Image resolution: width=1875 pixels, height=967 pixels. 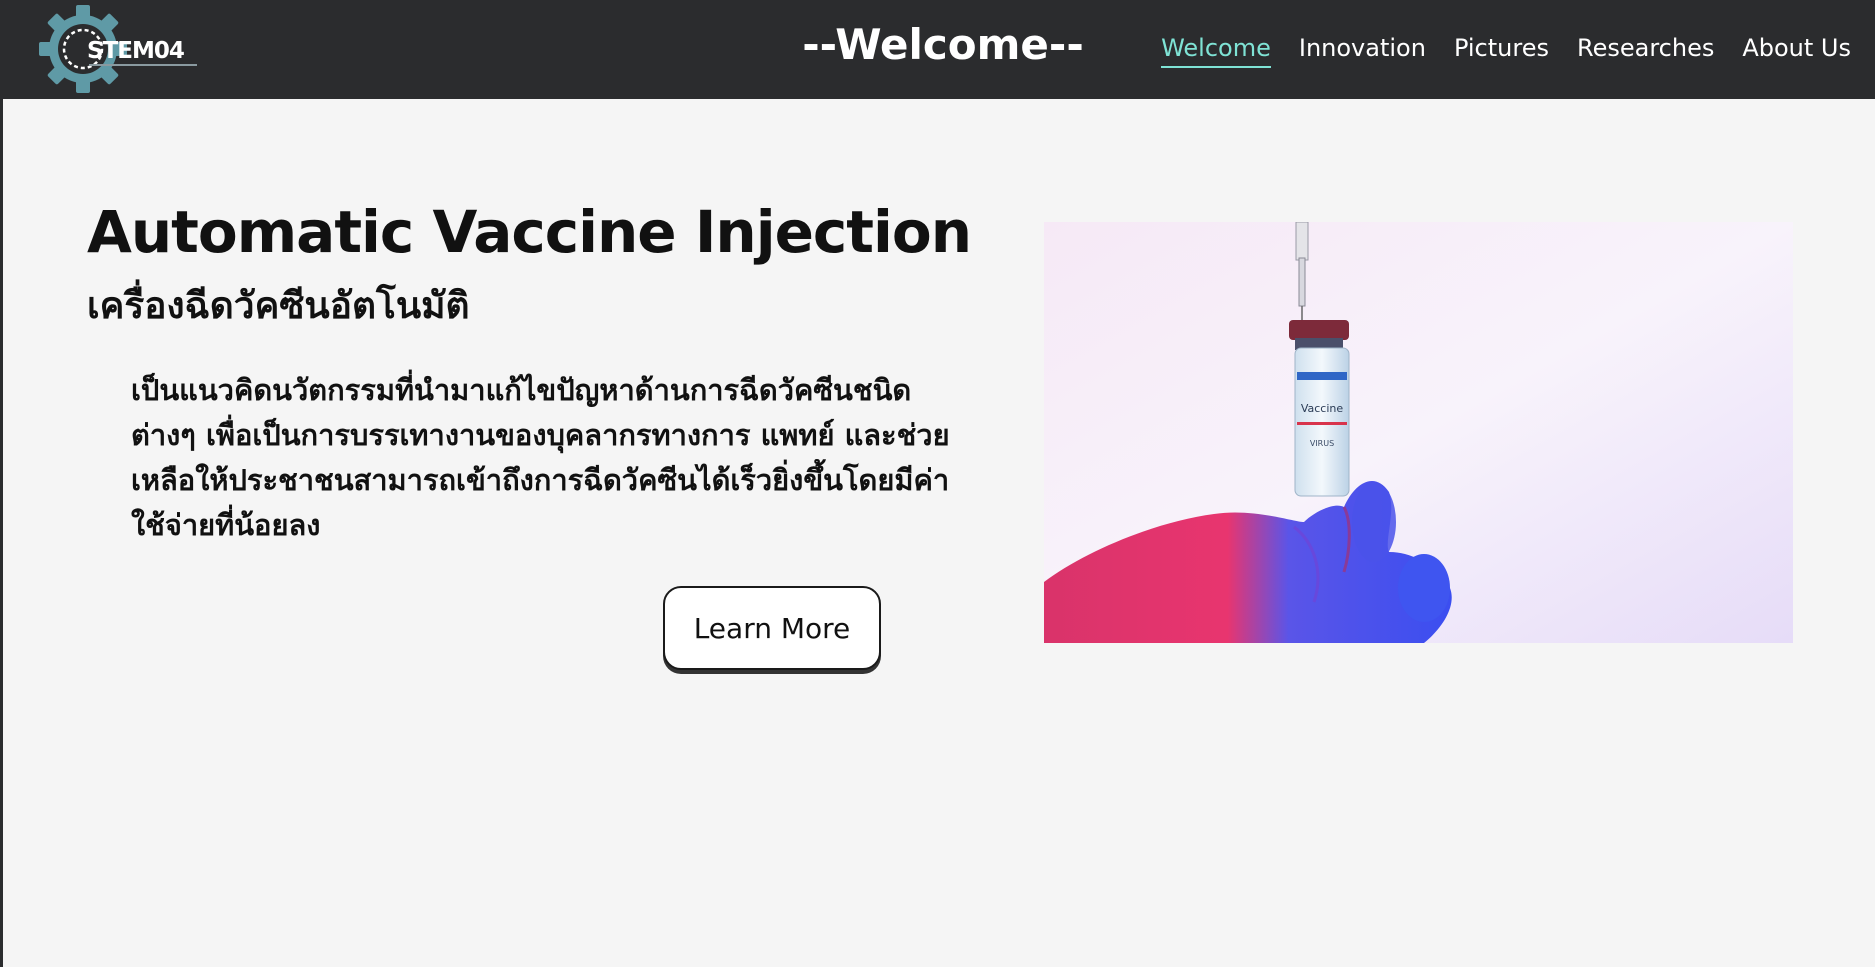 I want to click on logo-text: STEM04, so click(x=136, y=51).